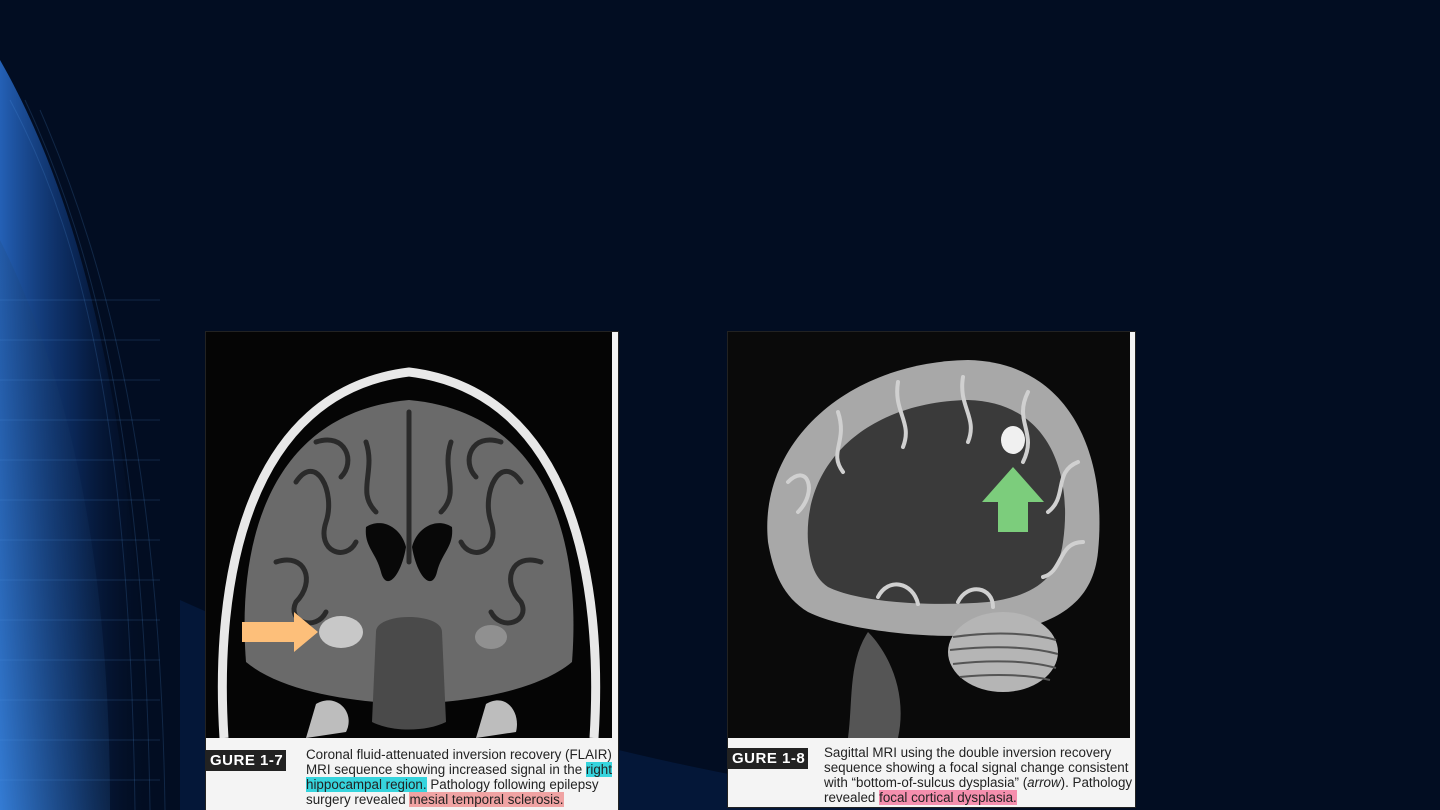 The image size is (1440, 810). I want to click on figure-label: GURE 1-7, so click(246, 760).